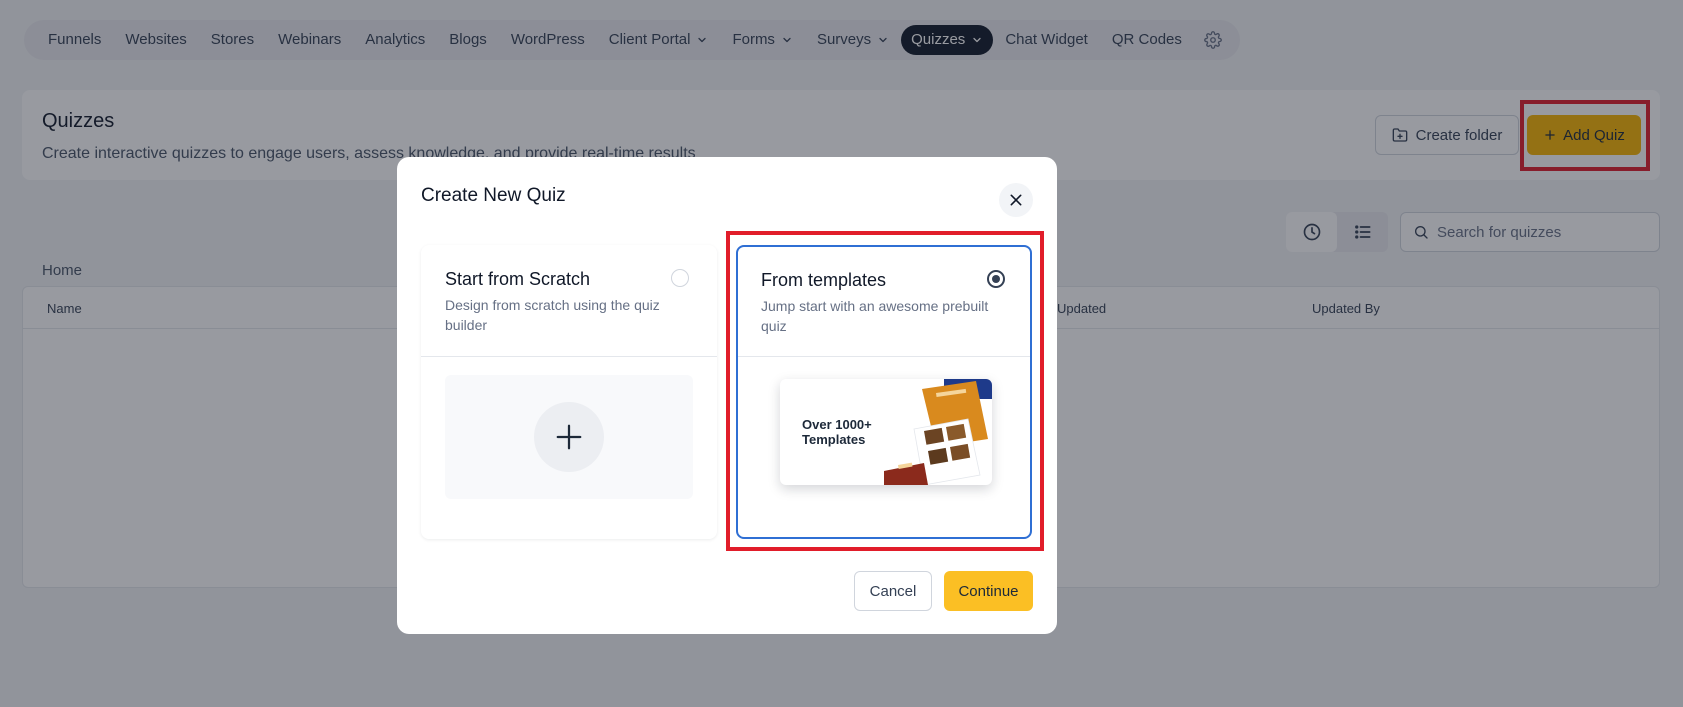 The height and width of the screenshot is (707, 1683). I want to click on scratch-radio, so click(680, 278).